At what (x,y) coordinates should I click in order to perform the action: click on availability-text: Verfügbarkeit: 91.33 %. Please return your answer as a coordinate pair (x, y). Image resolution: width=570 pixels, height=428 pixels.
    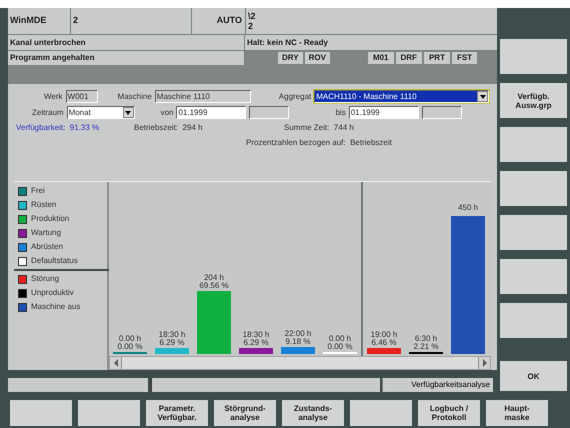
    Looking at the image, I should click on (58, 128).